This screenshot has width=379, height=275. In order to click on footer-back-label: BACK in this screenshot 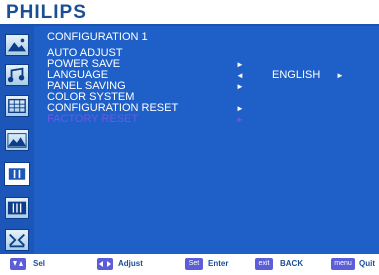, I will do `click(292, 263)`.